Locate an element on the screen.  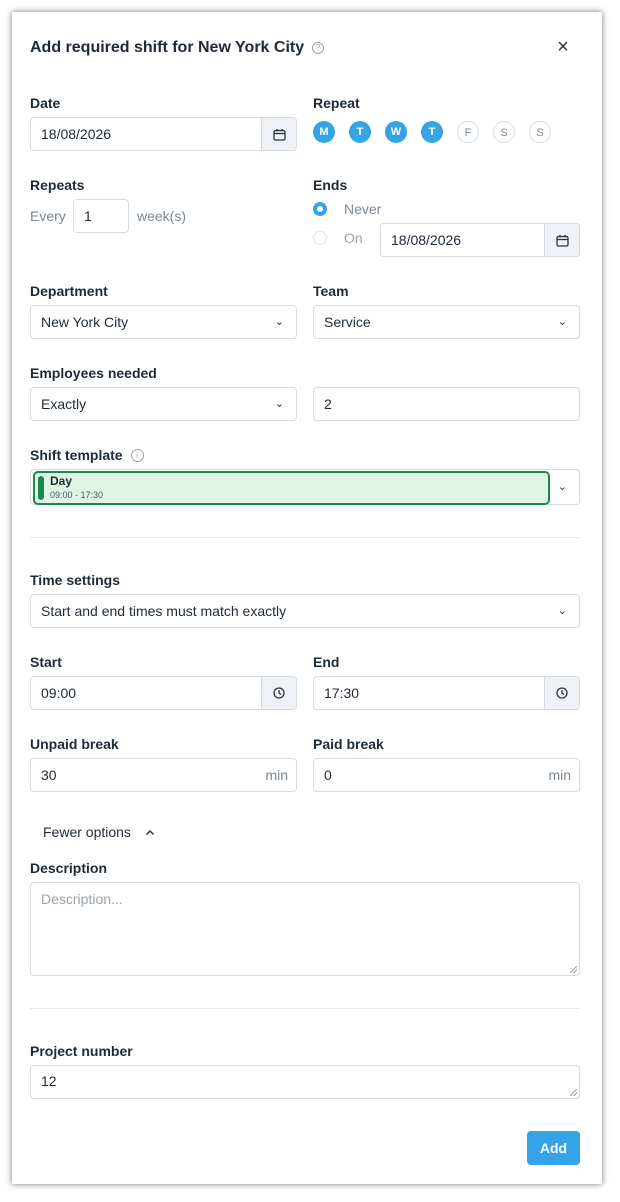
start-clock-button is located at coordinates (278, 693).